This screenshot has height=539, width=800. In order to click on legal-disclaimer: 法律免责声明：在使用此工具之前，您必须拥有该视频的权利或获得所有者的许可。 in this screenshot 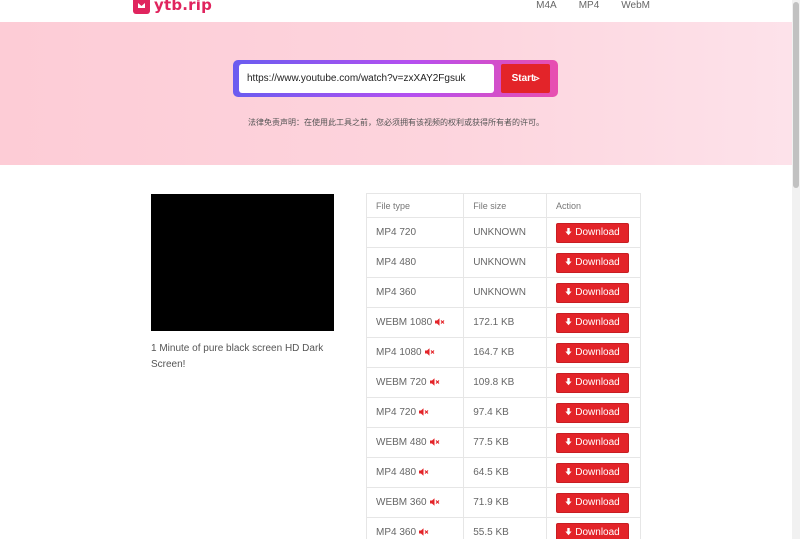, I will do `click(396, 122)`.